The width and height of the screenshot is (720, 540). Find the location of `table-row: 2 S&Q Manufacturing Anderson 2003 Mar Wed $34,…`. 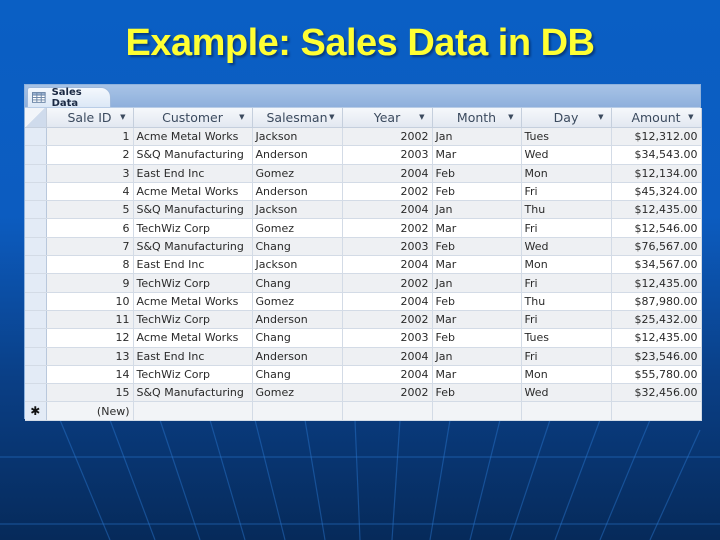

table-row: 2 S&Q Manufacturing Anderson 2003 Mar Wed $34,… is located at coordinates (363, 155).